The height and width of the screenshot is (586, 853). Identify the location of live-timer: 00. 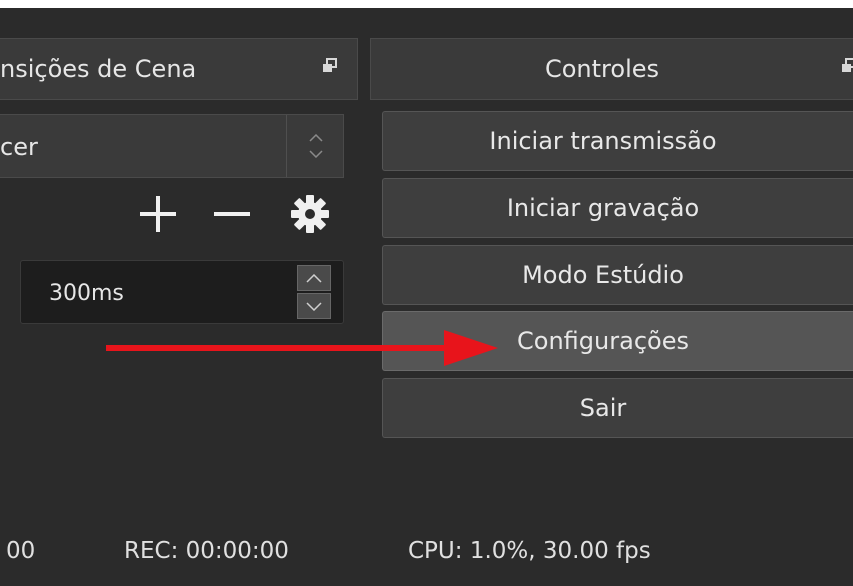
(21, 551).